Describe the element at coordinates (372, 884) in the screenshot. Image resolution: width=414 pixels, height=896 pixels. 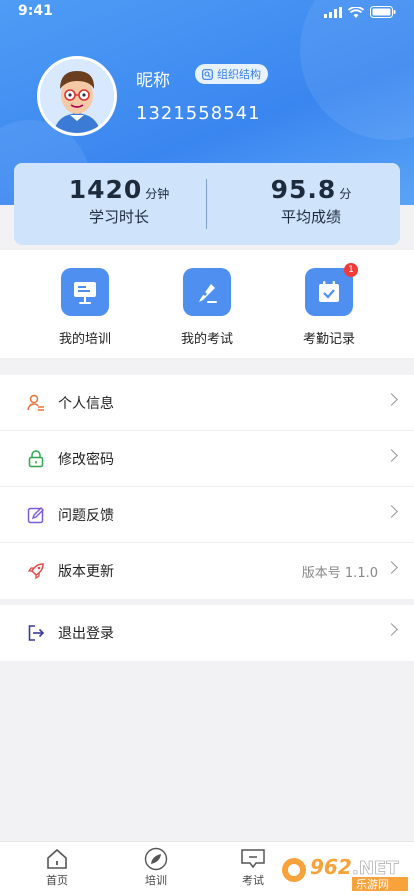
I see `svg-text: 乐游网` at that location.